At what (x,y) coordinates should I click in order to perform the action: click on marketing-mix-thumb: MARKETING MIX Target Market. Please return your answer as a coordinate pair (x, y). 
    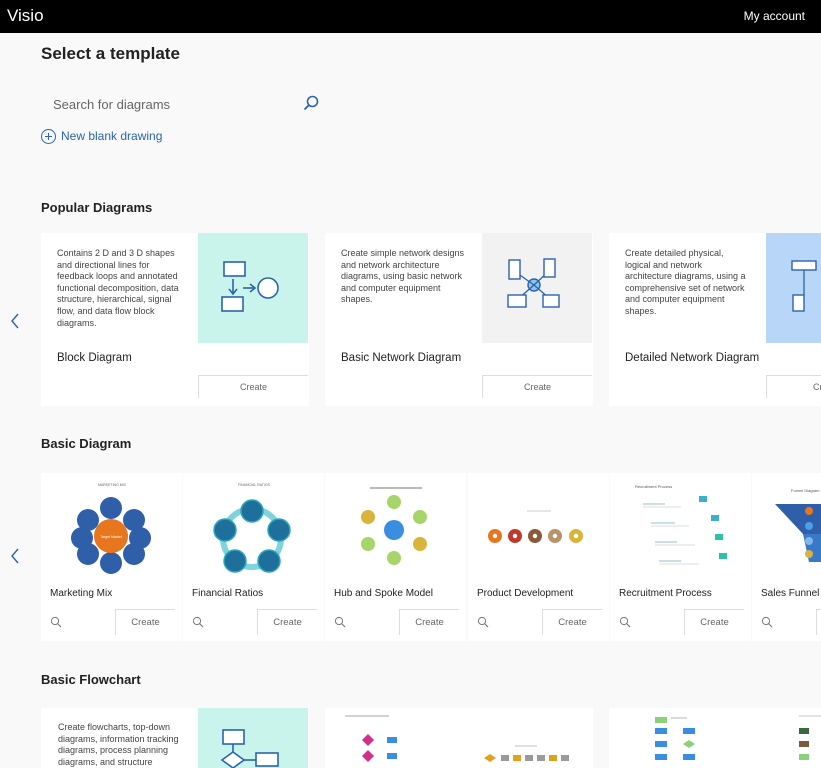
    Looking at the image, I should click on (111, 528).